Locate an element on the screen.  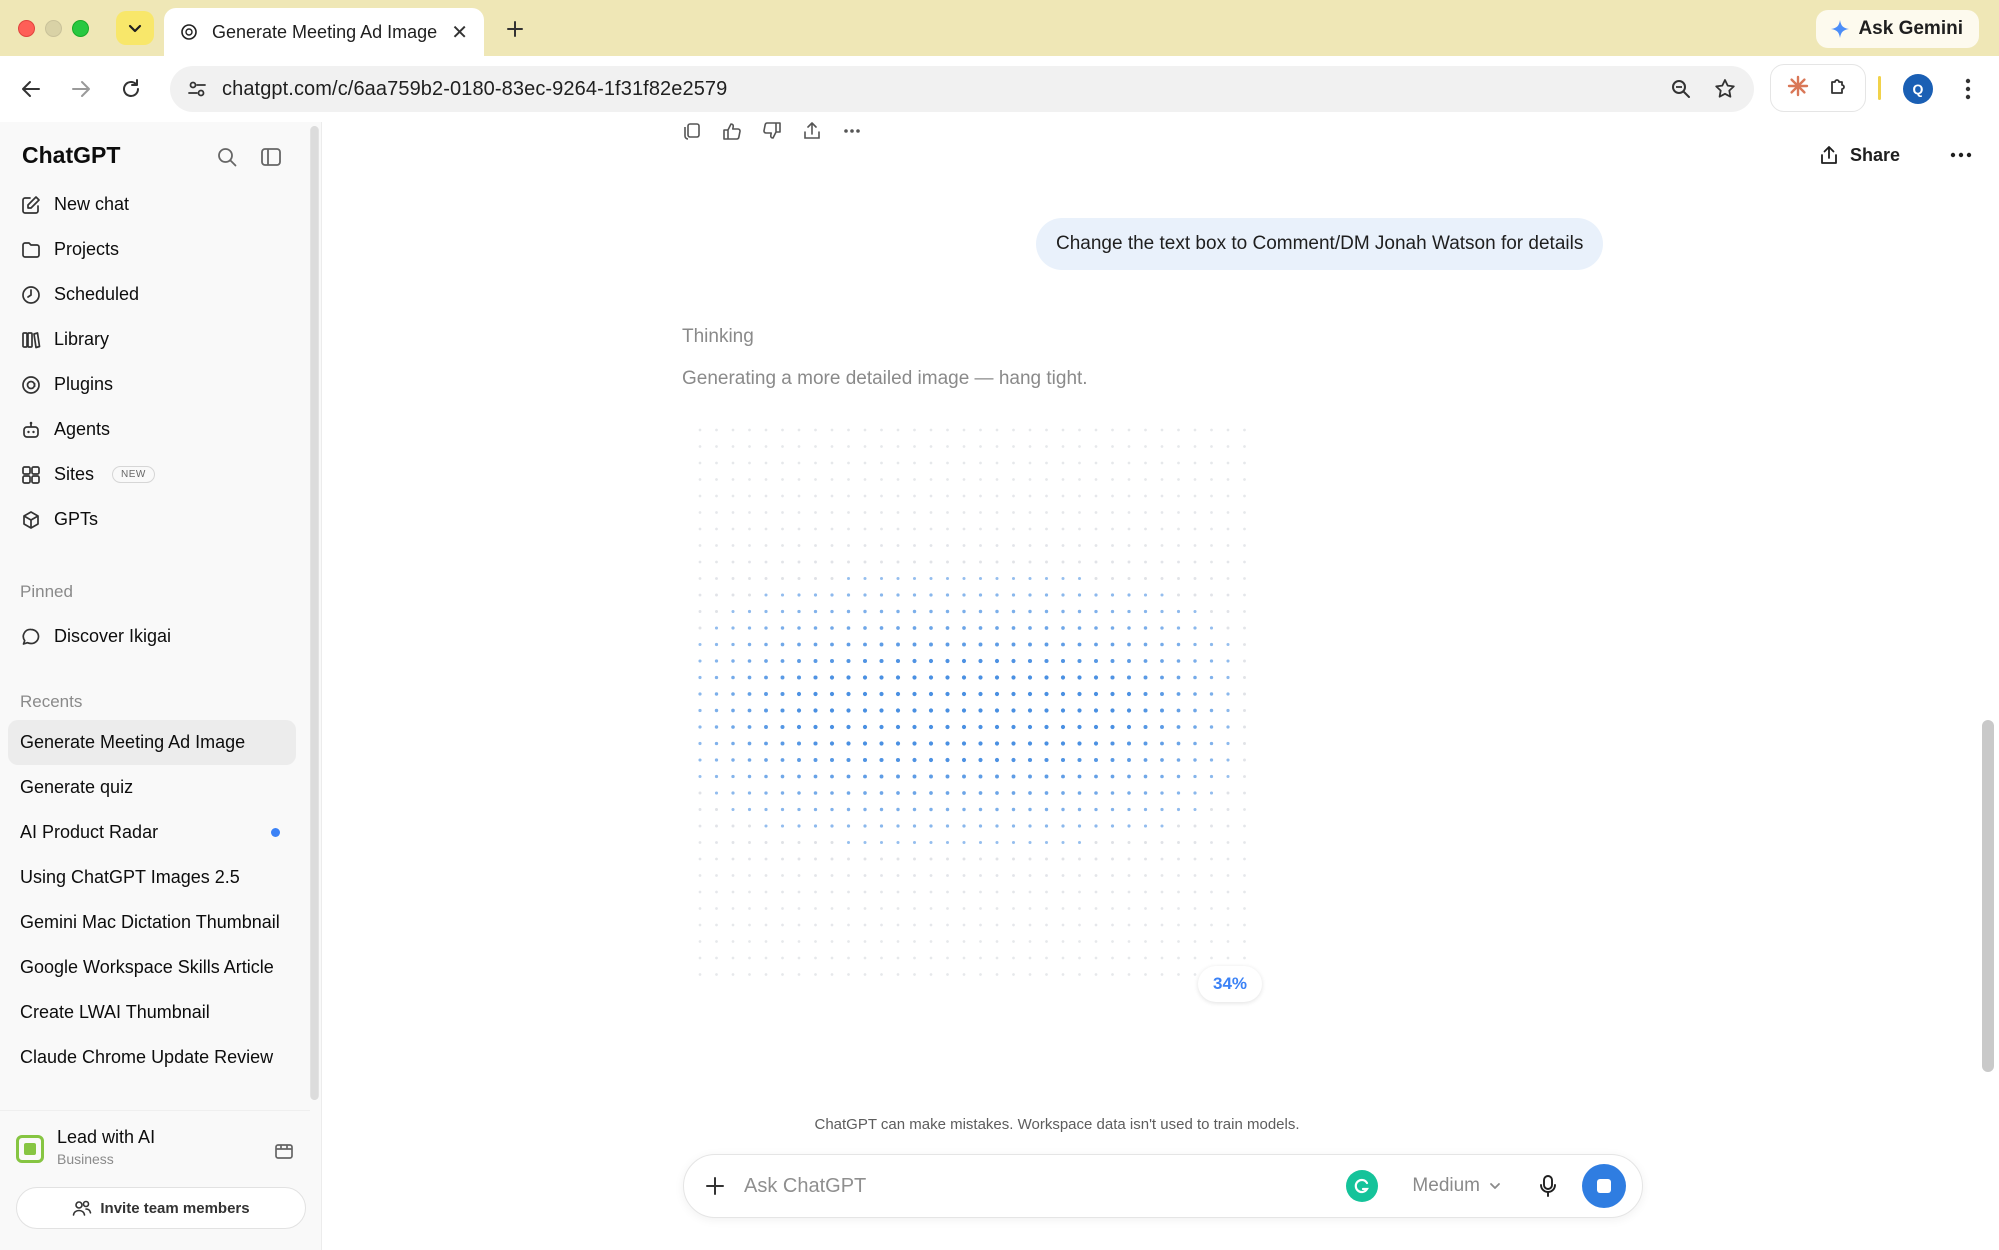
chevron-down-icon is located at coordinates (1495, 1186).